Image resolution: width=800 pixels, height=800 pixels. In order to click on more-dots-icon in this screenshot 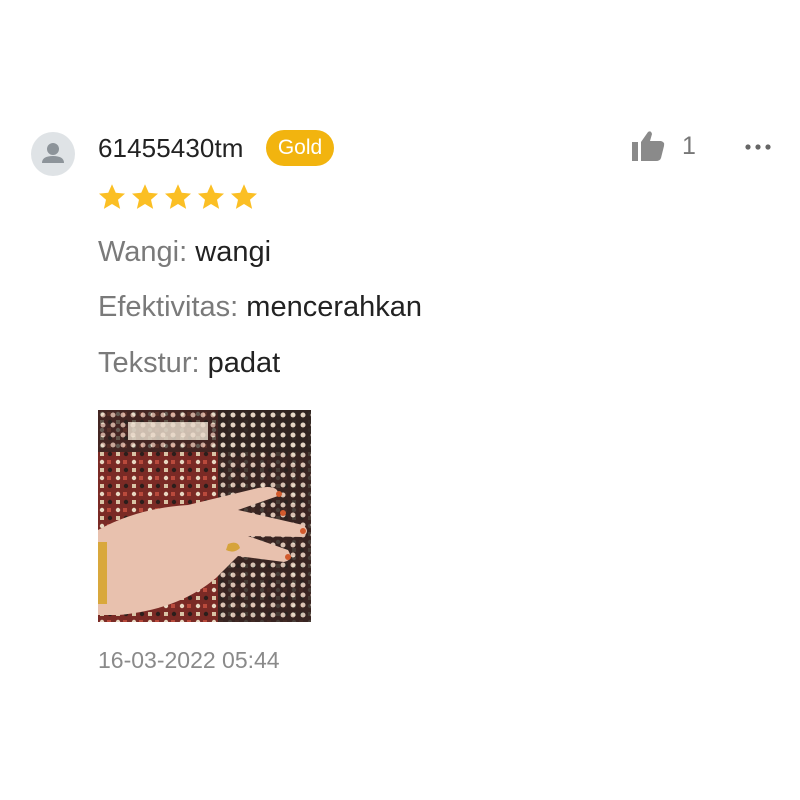, I will do `click(758, 147)`.